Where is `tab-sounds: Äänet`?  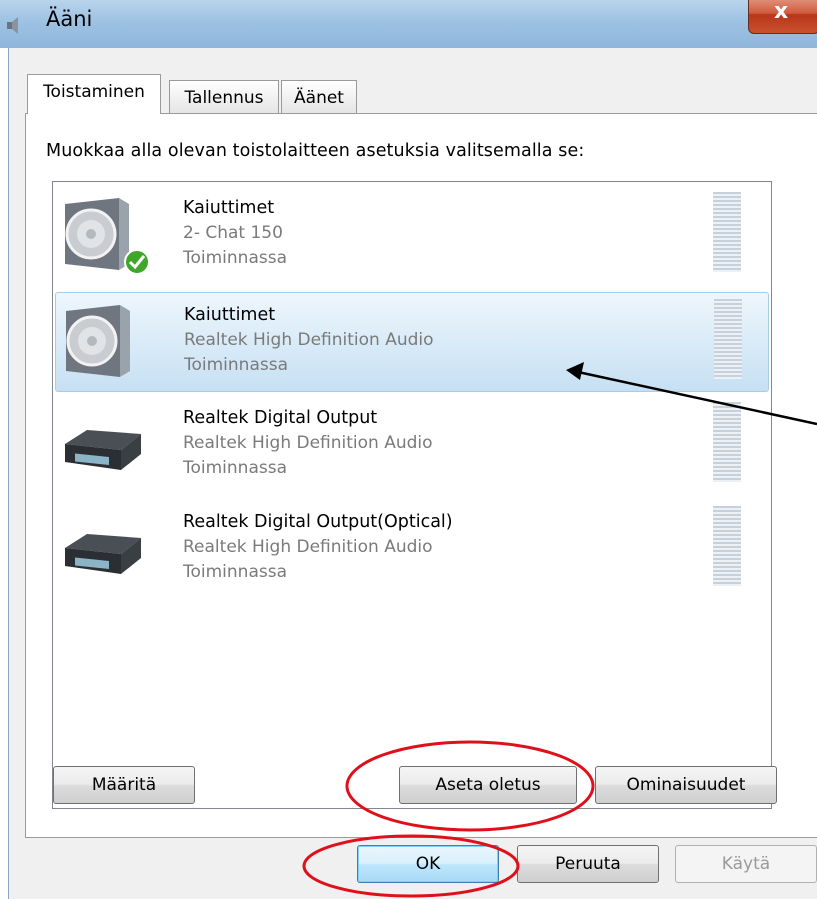
tab-sounds: Äänet is located at coordinates (319, 97).